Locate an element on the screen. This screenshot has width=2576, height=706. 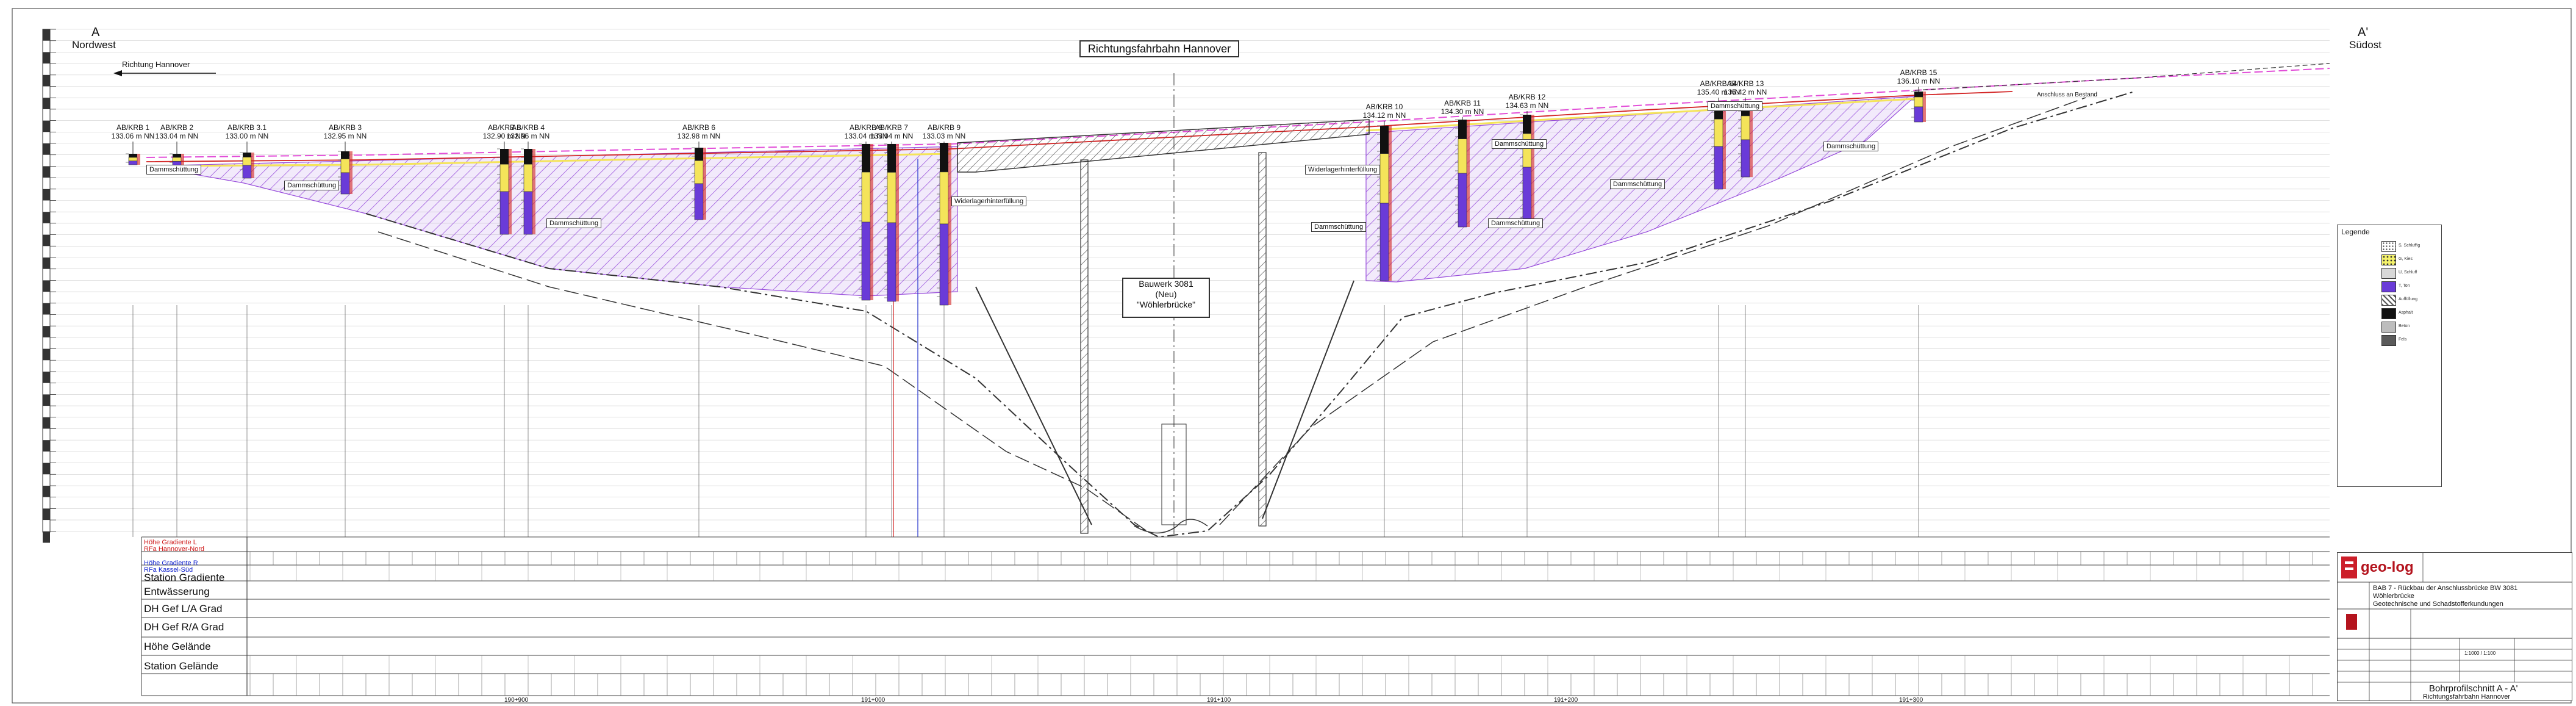
borehole-elevation: 132.98 m NN is located at coordinates (699, 136).